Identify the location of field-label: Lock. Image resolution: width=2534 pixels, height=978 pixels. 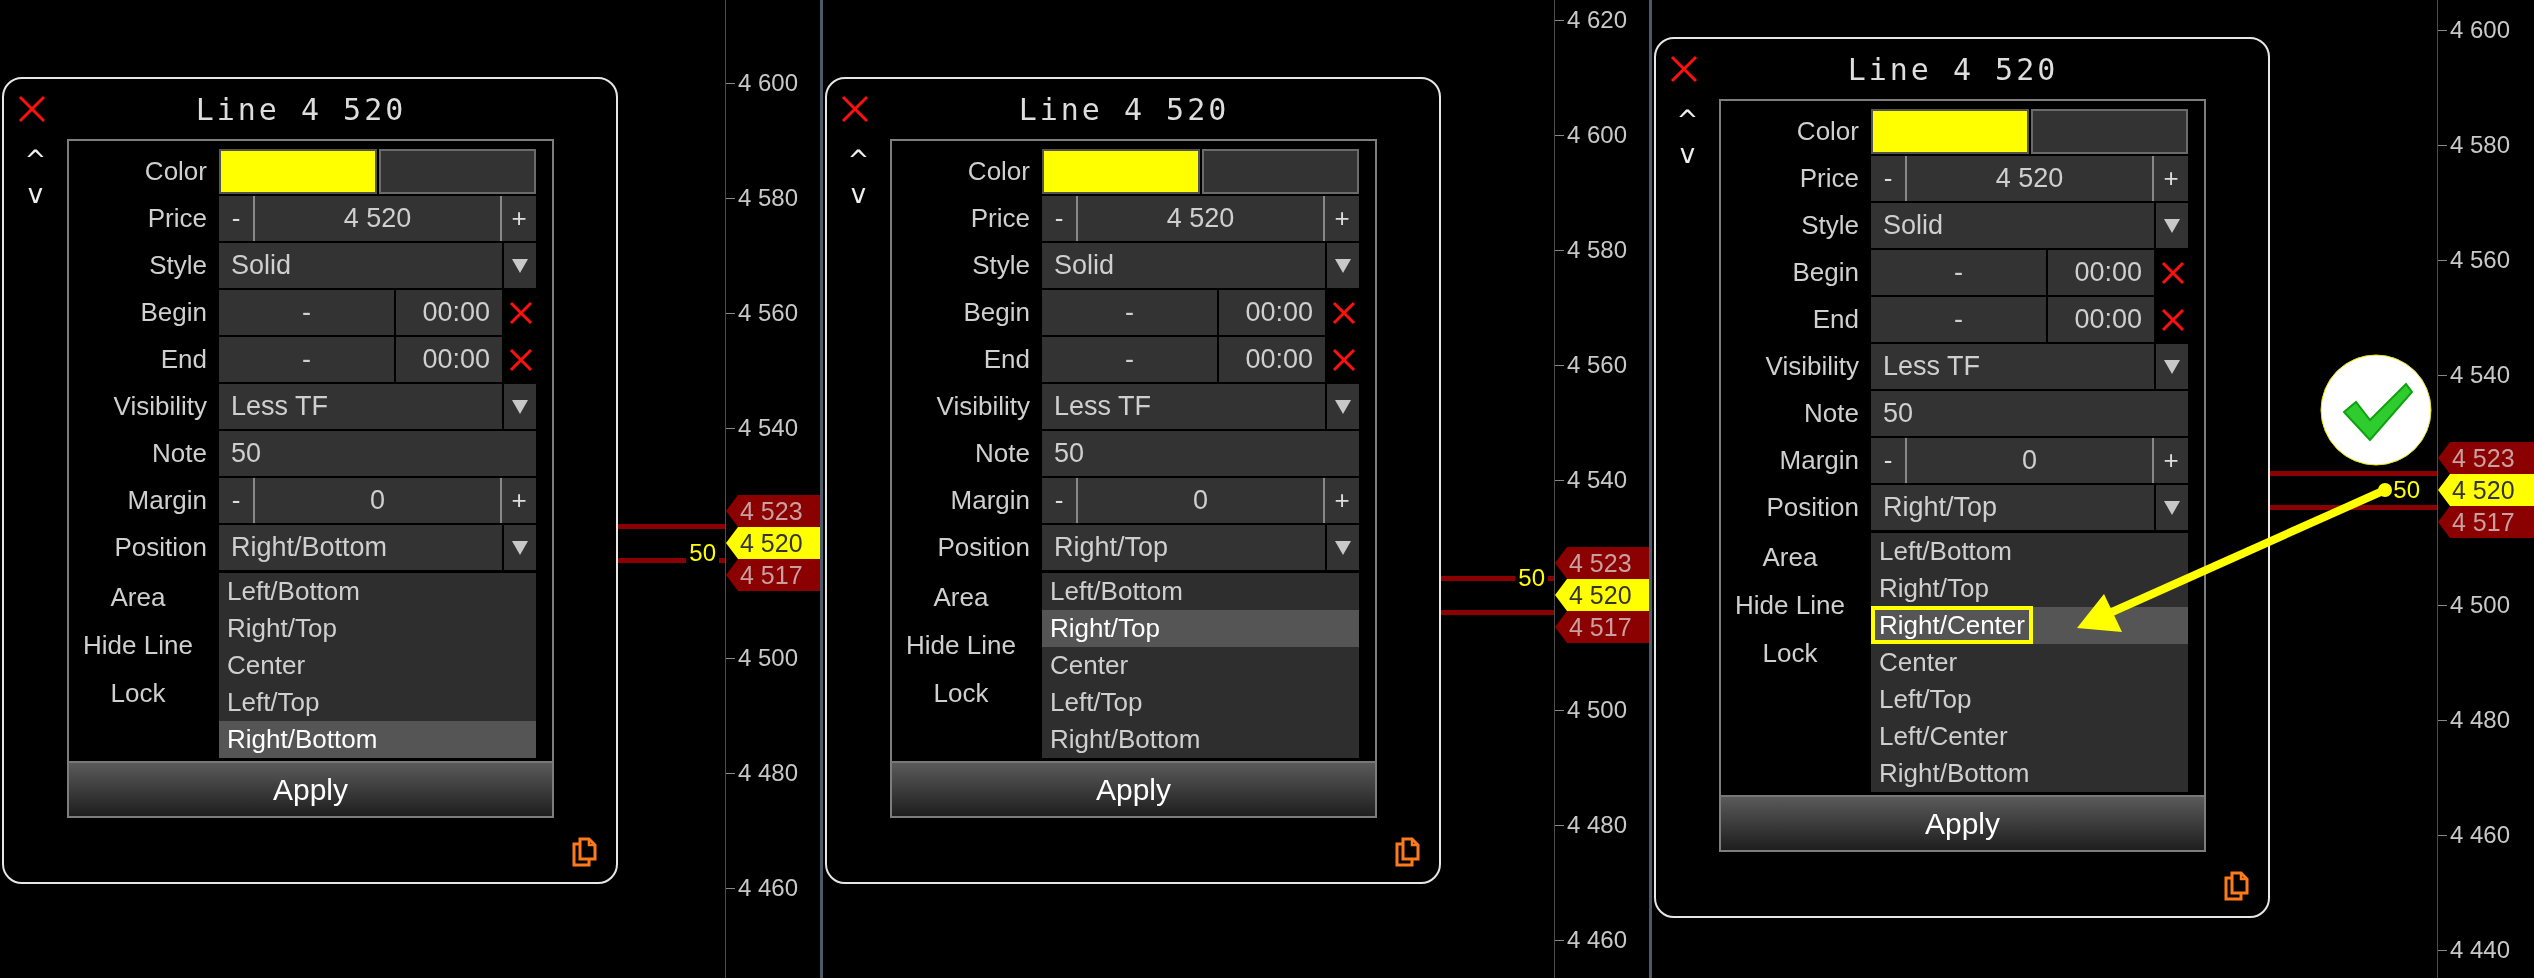
(138, 693).